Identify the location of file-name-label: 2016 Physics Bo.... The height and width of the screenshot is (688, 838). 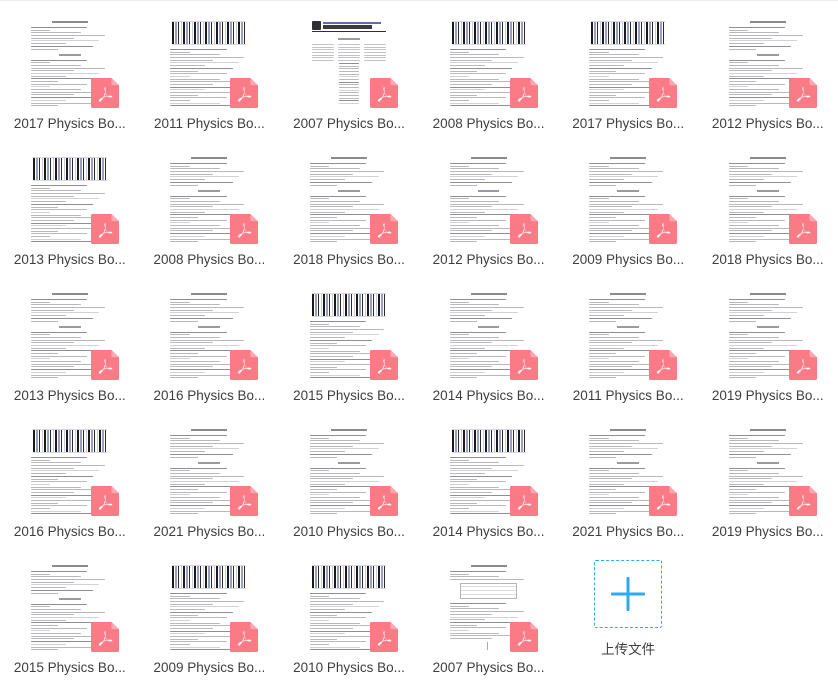
(69, 531).